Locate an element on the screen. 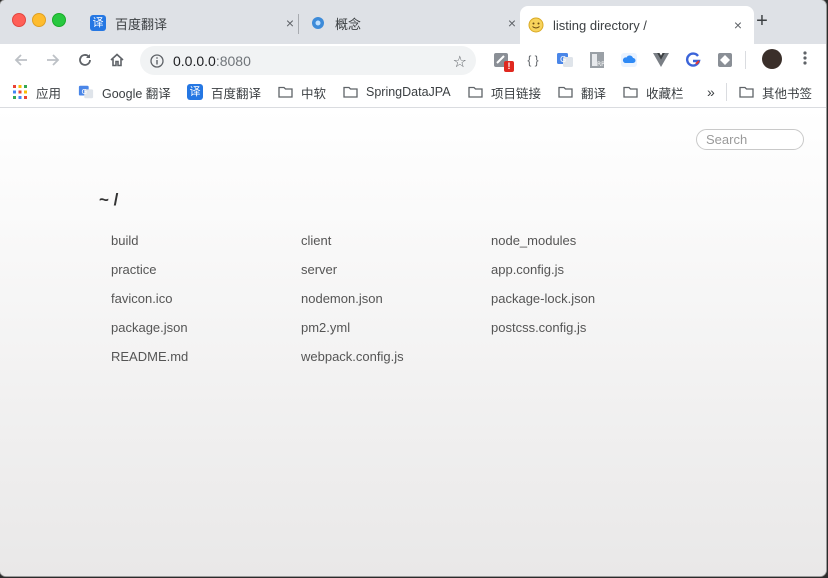 The width and height of the screenshot is (828, 578). bookmark-label: 项目链接 is located at coordinates (516, 93).